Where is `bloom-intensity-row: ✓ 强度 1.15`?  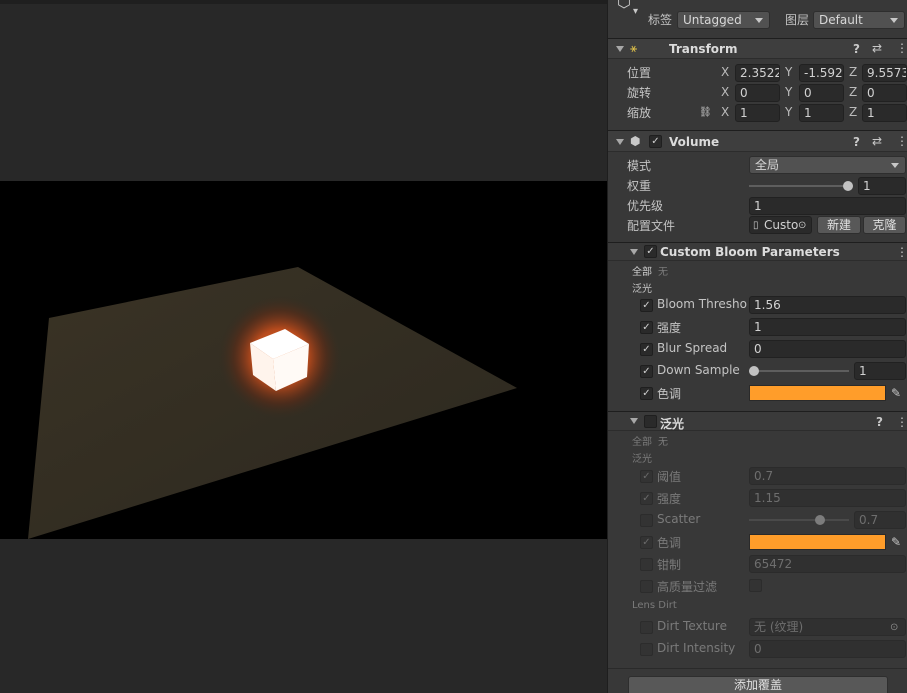
bloom-intensity-row: ✓ 强度 1.15 is located at coordinates (757, 498).